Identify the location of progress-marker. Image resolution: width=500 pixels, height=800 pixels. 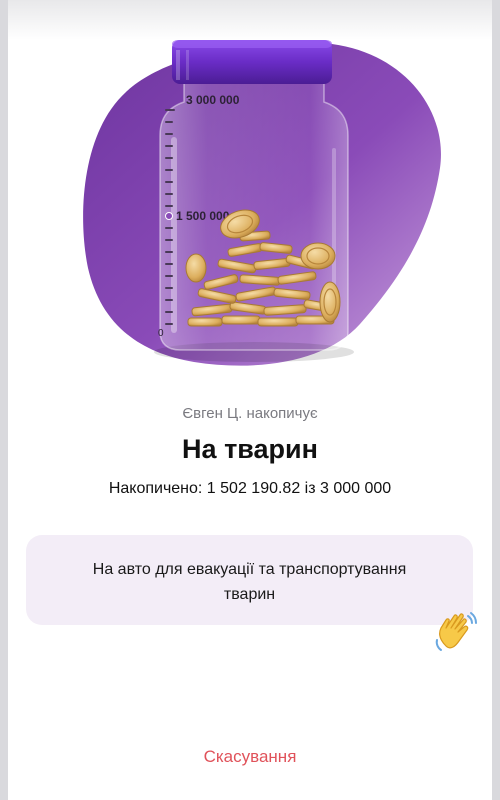
(169, 216).